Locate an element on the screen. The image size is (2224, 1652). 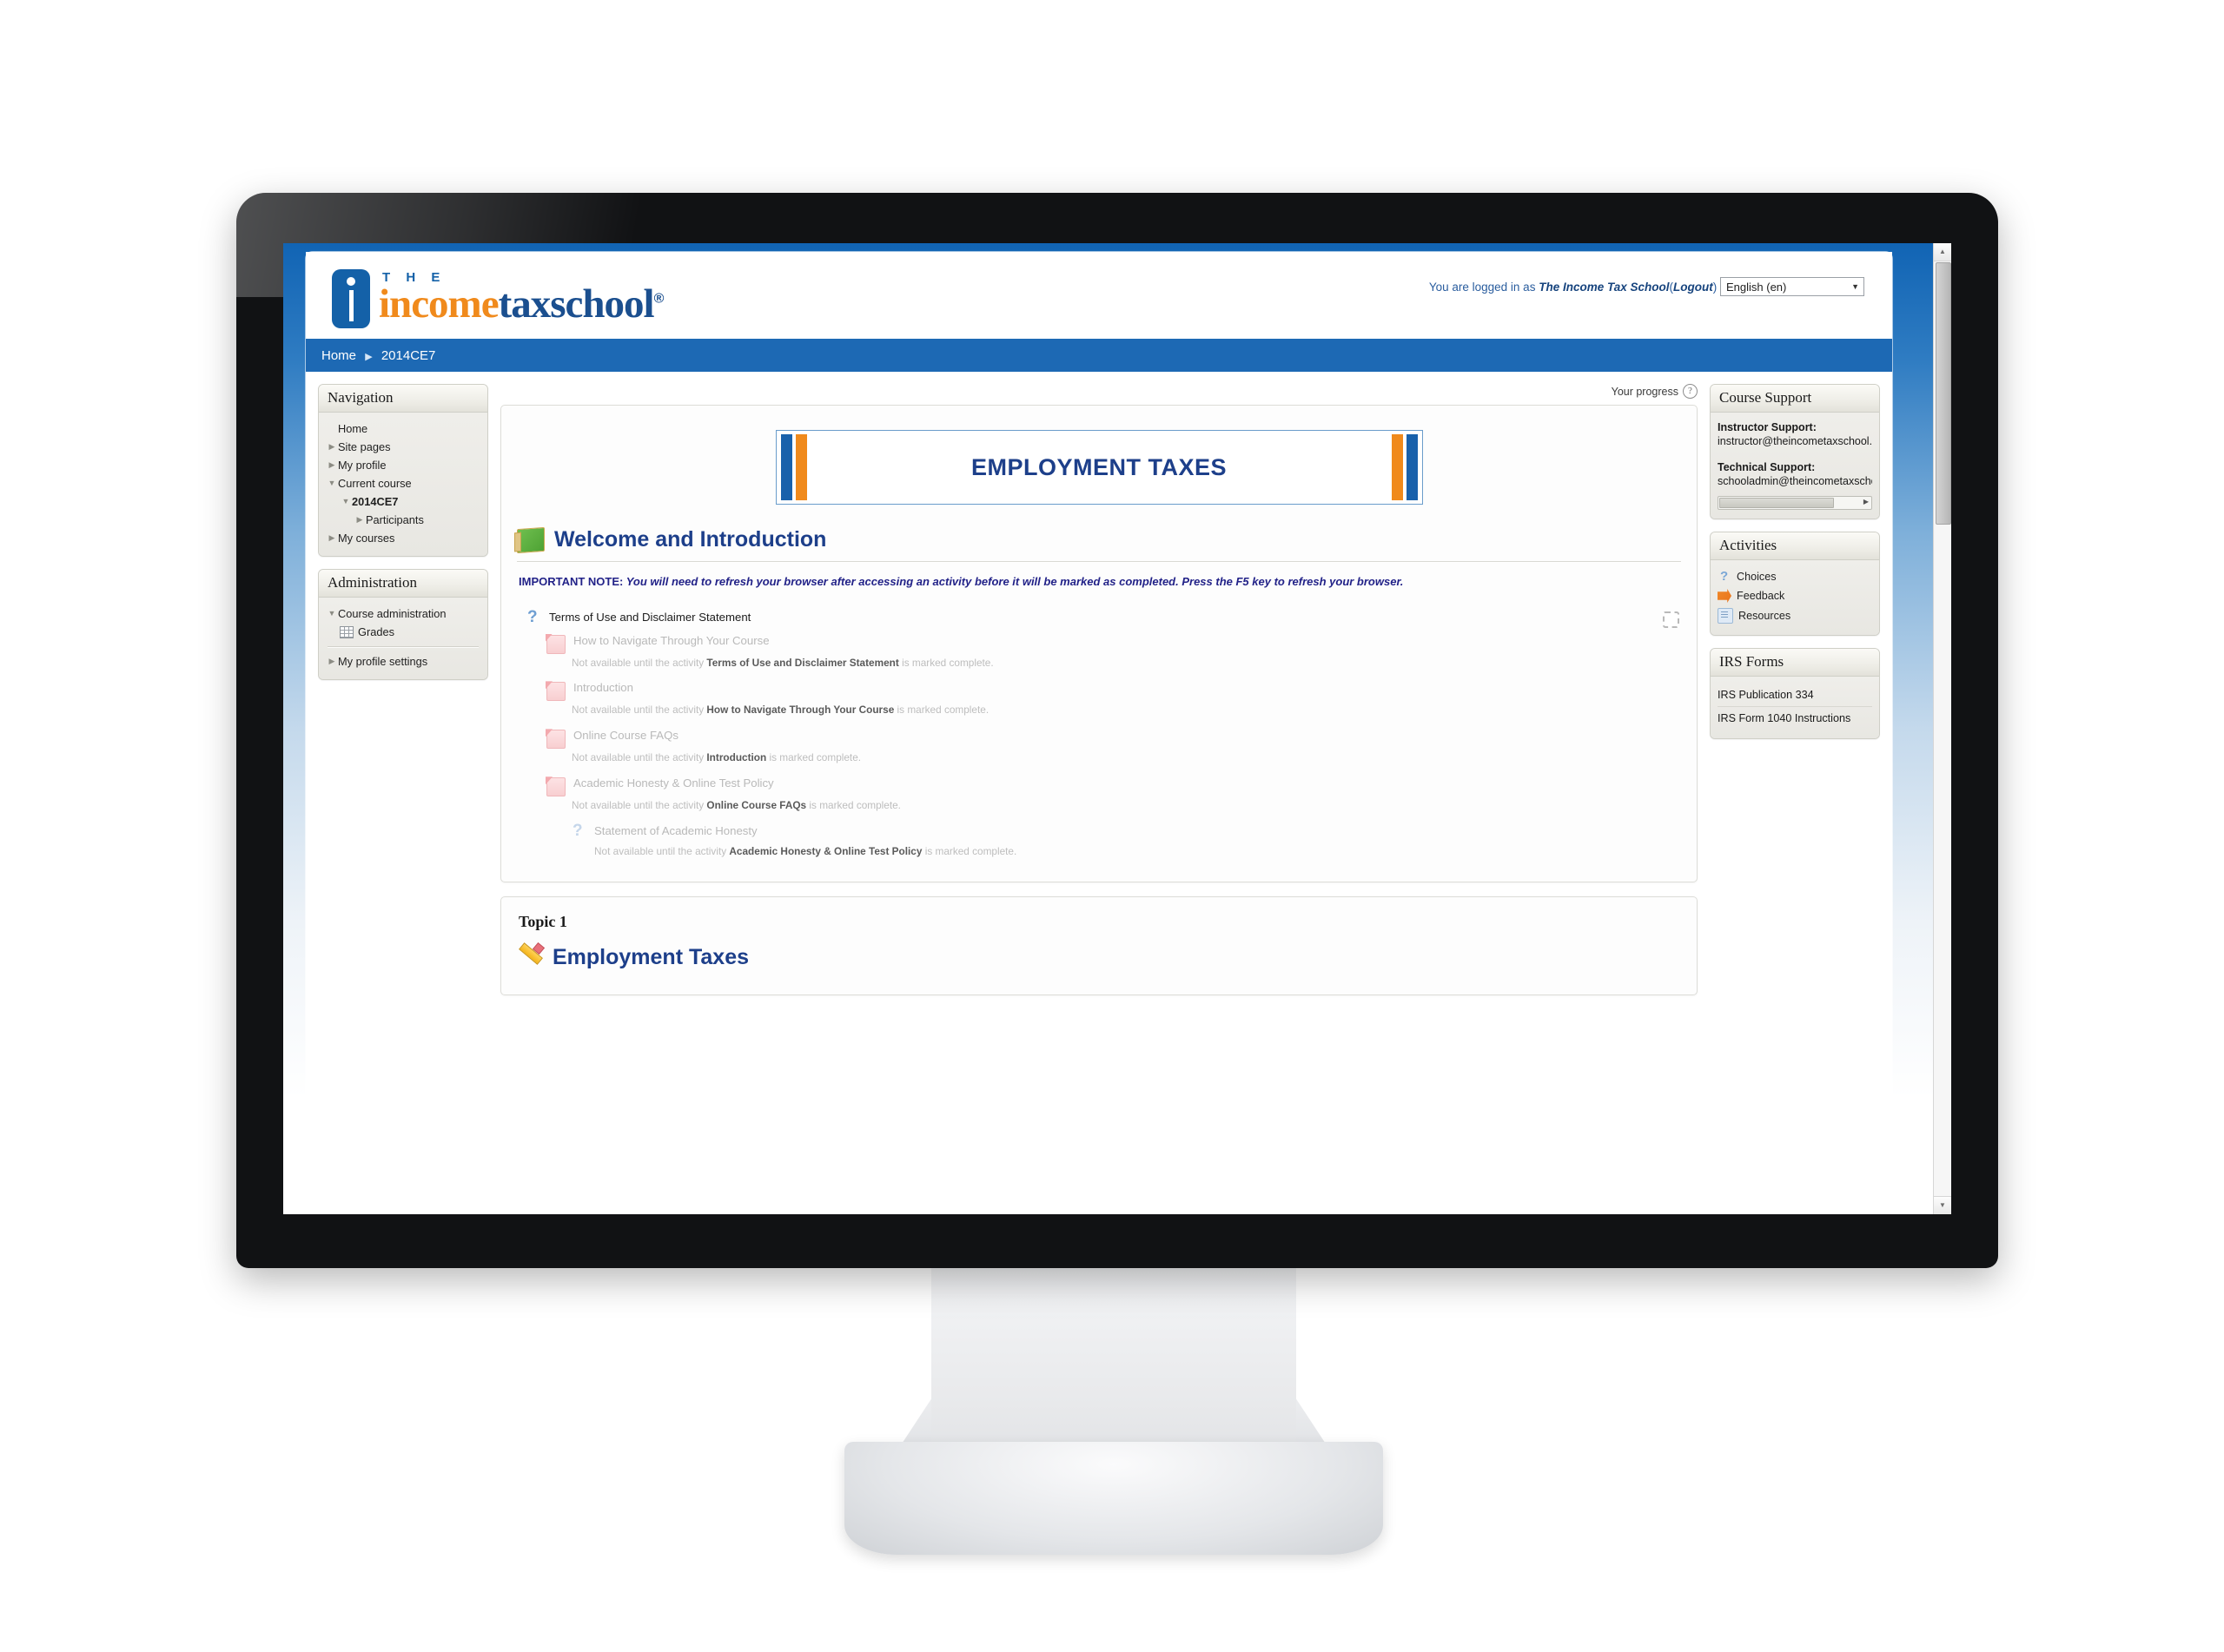
choice-icon is located at coordinates (577, 832).